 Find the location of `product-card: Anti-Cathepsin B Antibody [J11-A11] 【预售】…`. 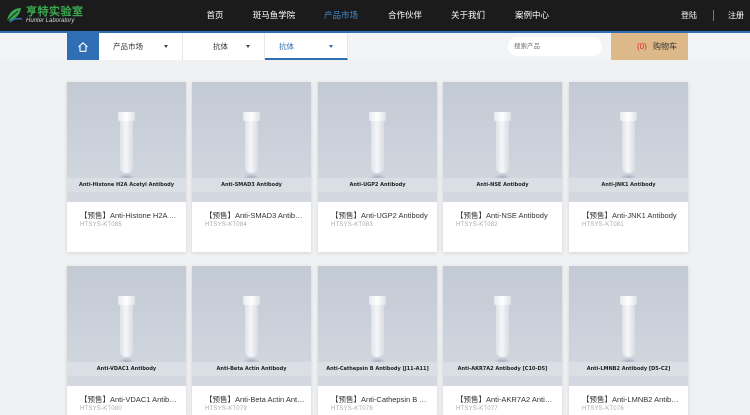

product-card: Anti-Cathepsin B Antibody [J11-A11] 【预售】… is located at coordinates (377, 340).